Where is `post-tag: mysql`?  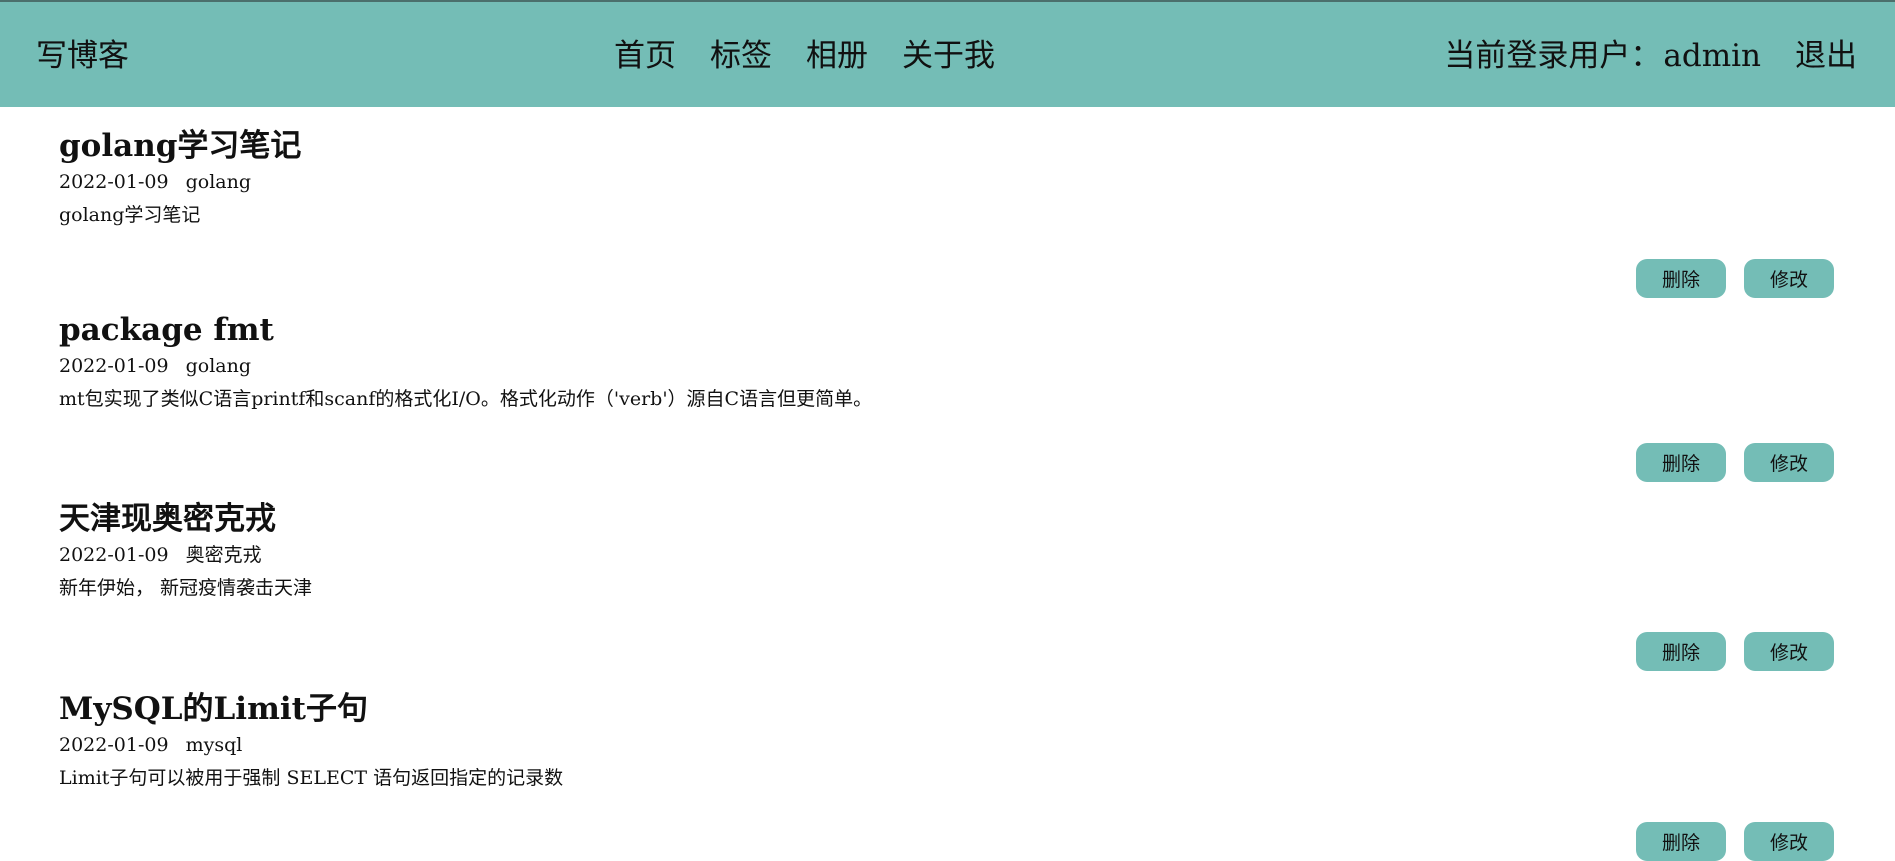 post-tag: mysql is located at coordinates (214, 745).